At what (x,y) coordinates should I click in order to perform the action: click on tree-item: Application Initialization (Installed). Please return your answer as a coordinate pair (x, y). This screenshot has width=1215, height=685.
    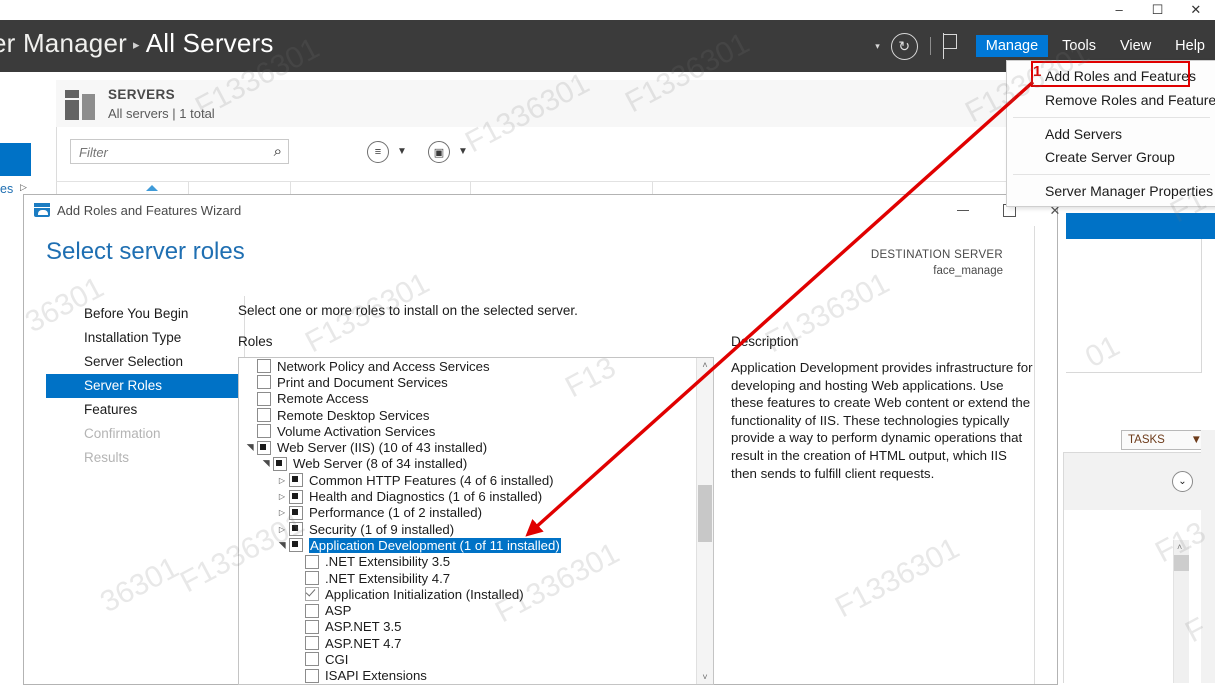
    Looking at the image, I should click on (467, 594).